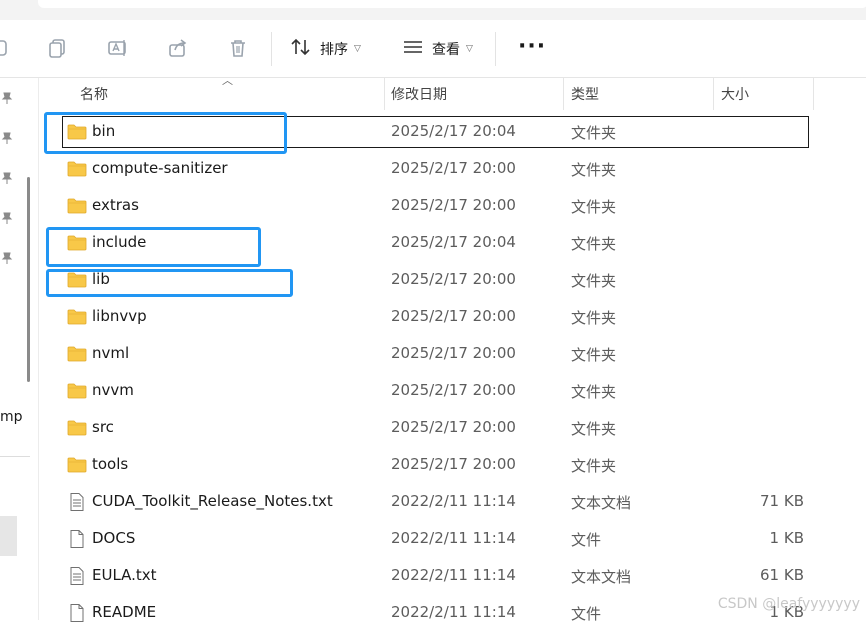  What do you see at coordinates (301, 49) in the screenshot?
I see `sort-icon` at bounding box center [301, 49].